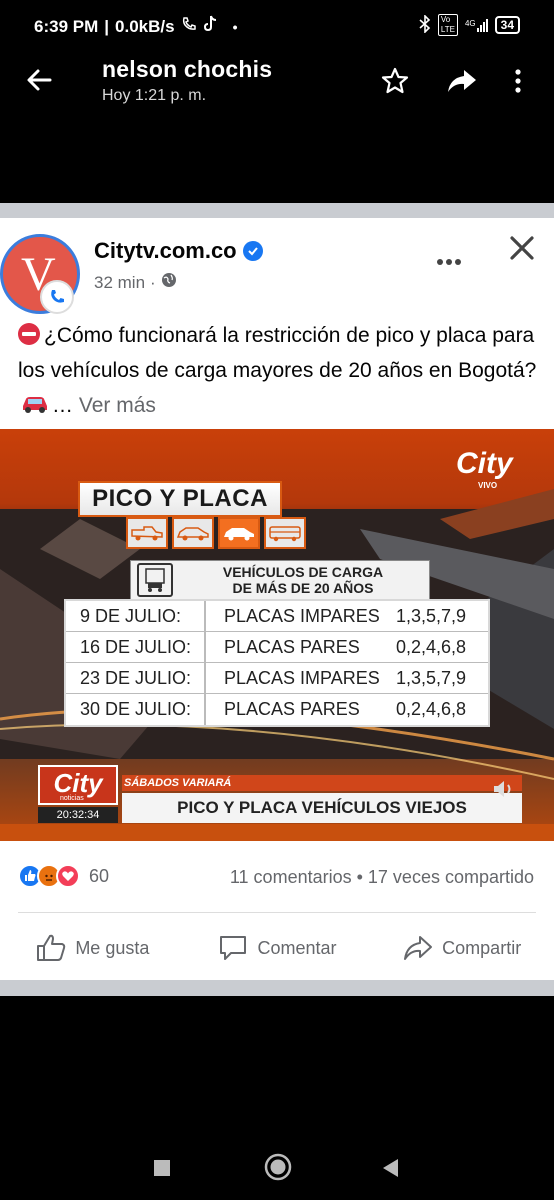 This screenshot has width=554, height=1200. What do you see at coordinates (154, 95) in the screenshot?
I see `page-subtitle: Hoy 1:21 p. m.` at bounding box center [154, 95].